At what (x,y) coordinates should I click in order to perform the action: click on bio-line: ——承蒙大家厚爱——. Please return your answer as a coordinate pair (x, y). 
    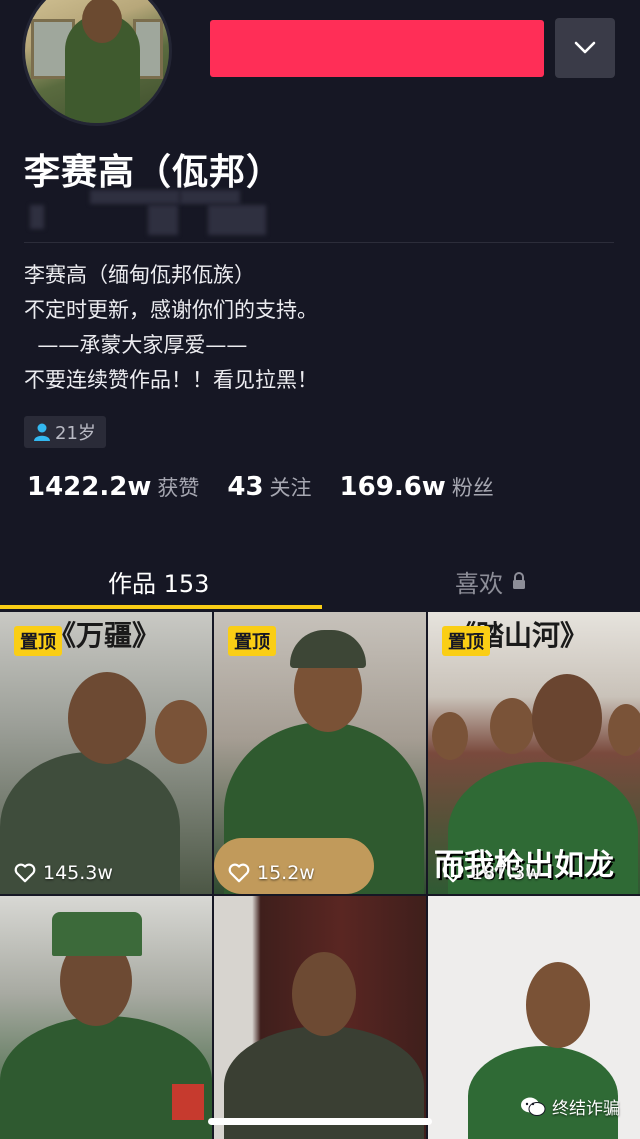
    Looking at the image, I should click on (136, 345).